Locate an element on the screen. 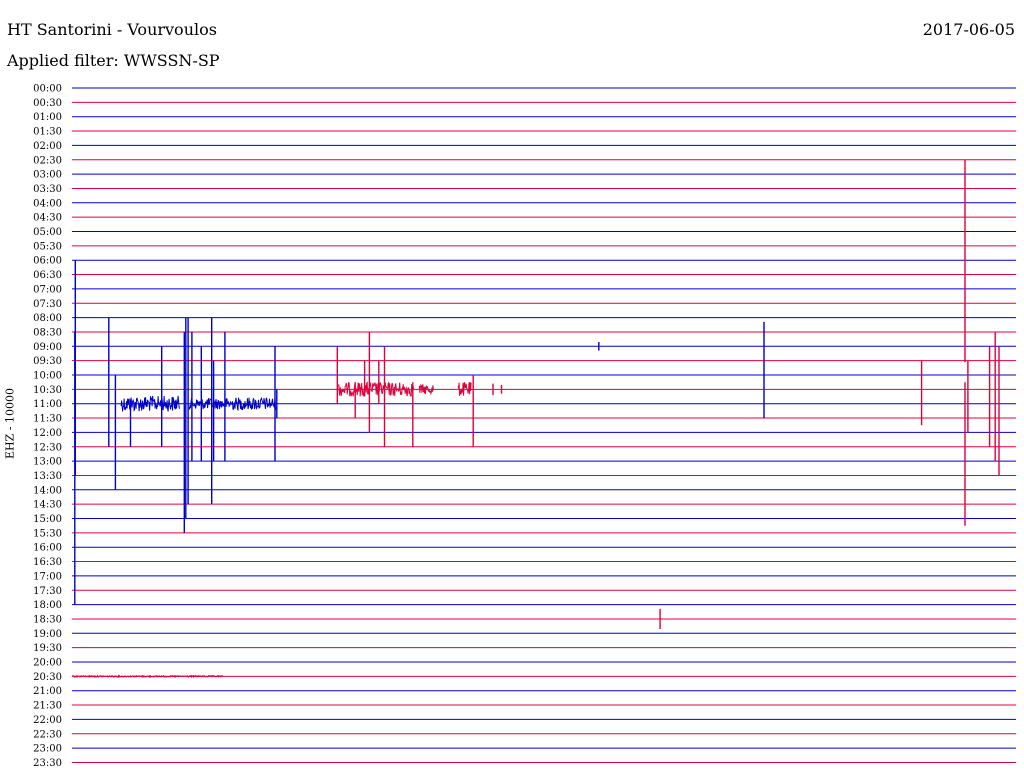 This screenshot has width=1024, height=780. tick-label: 12:00 is located at coordinates (47, 433).